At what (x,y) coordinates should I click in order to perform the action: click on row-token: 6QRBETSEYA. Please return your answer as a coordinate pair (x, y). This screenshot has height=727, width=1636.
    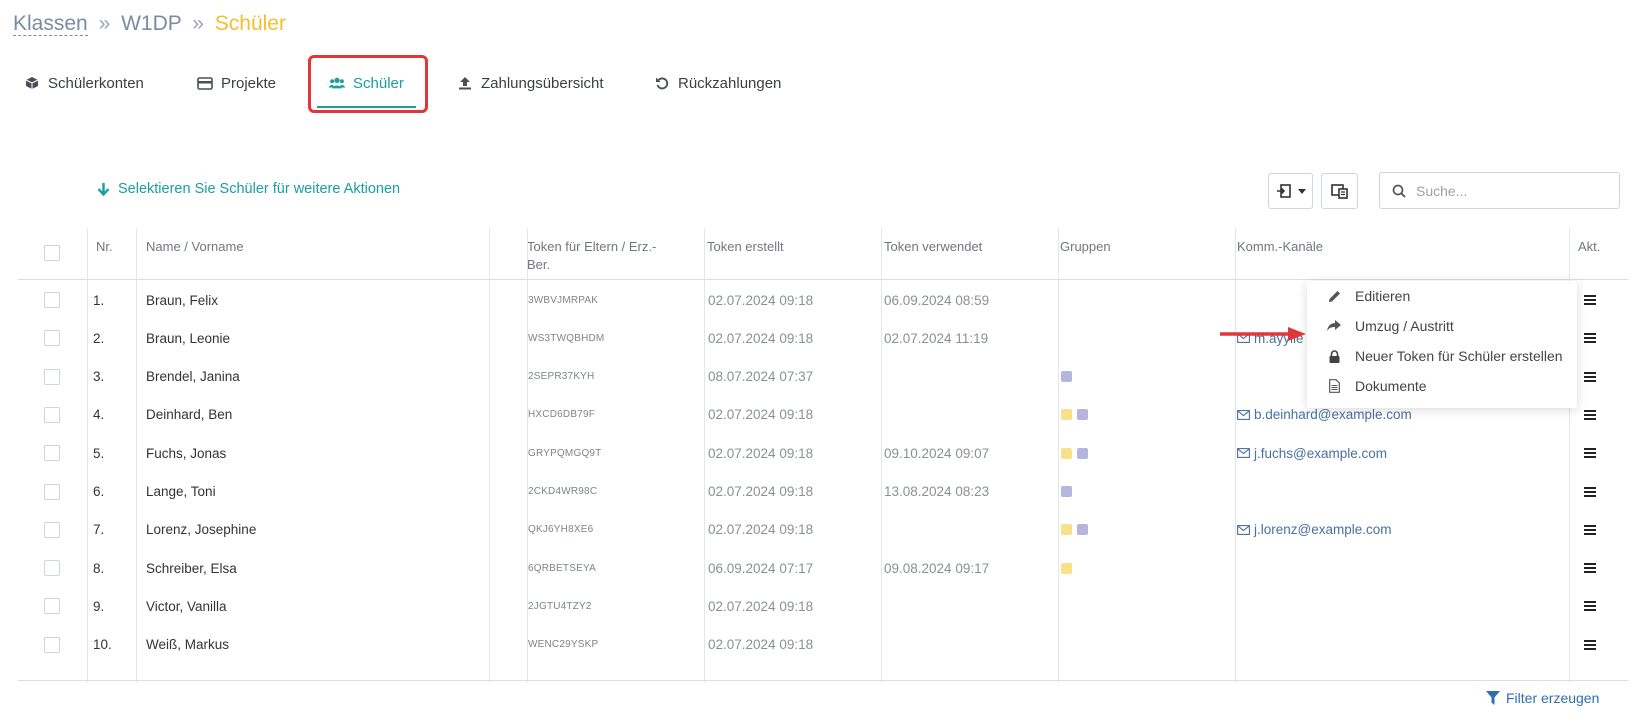
    Looking at the image, I should click on (562, 568).